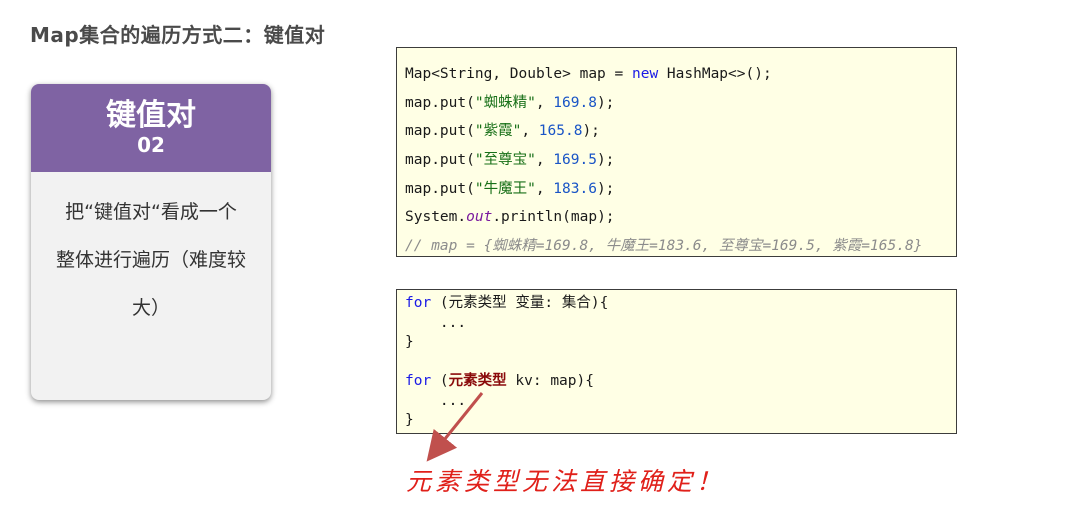  Describe the element at coordinates (550, 381) in the screenshot. I see `code-token: kv: map){` at that location.